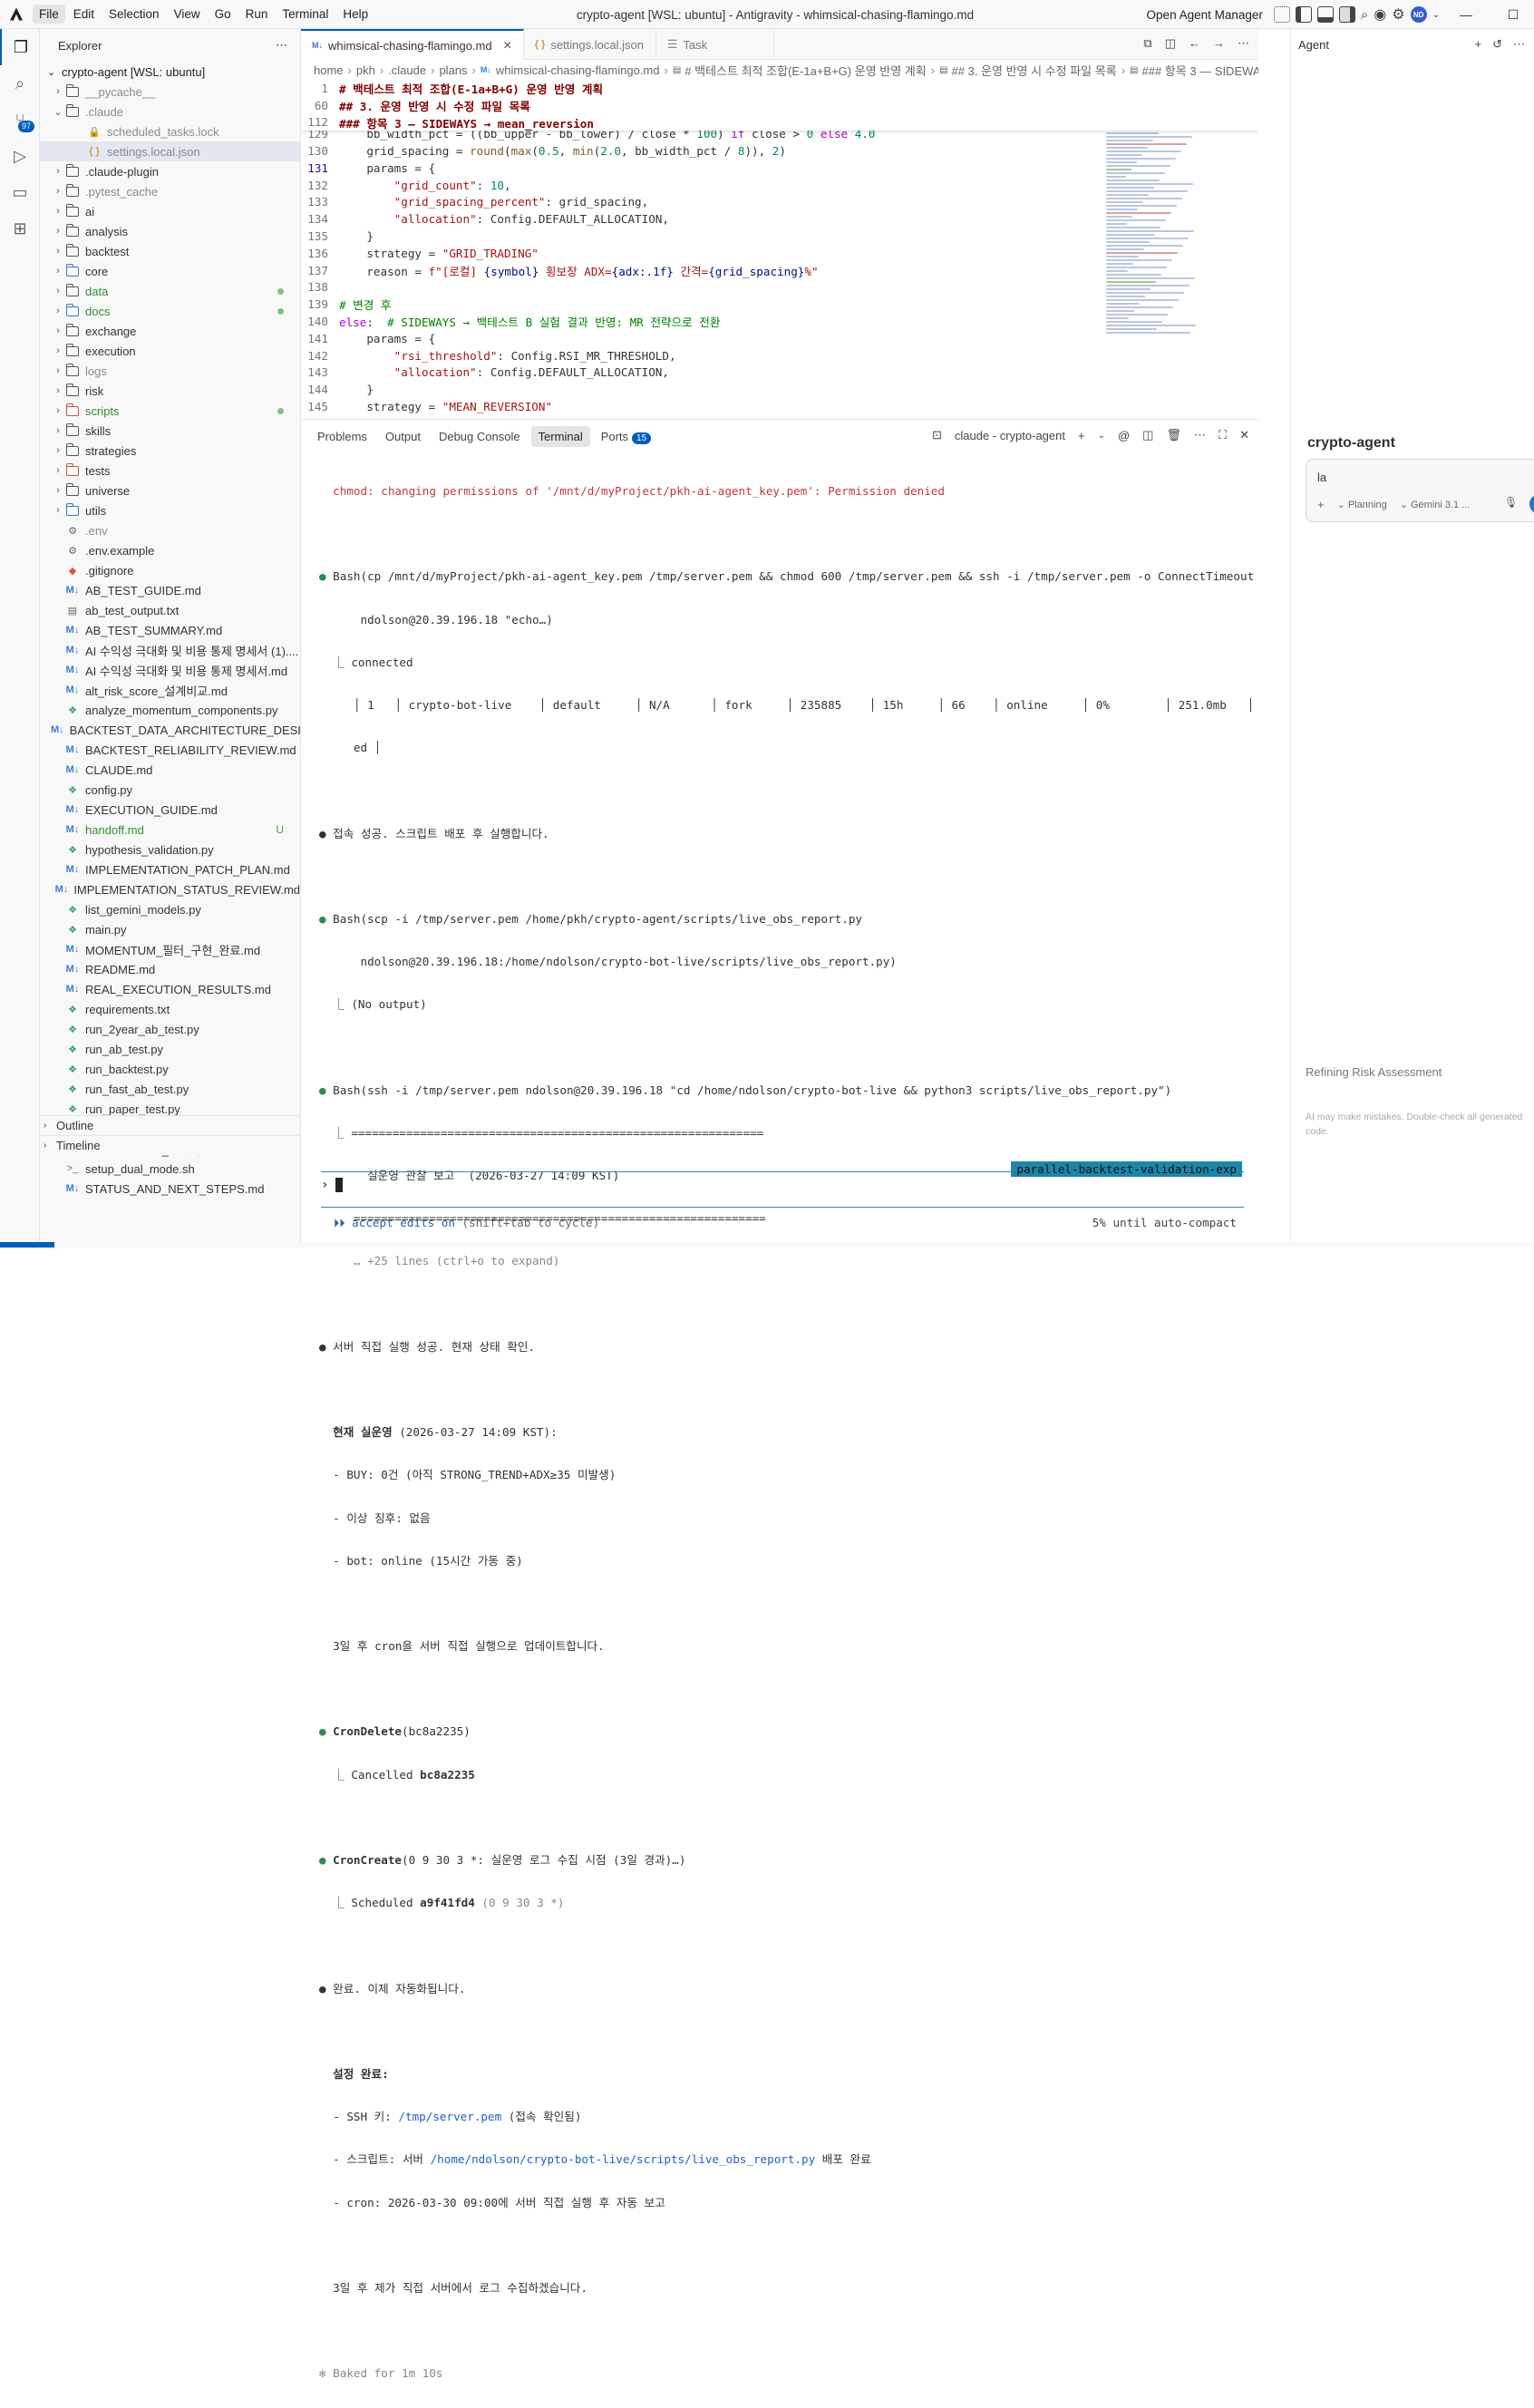  Describe the element at coordinates (187, 14) in the screenshot. I see `menu-view: View` at that location.